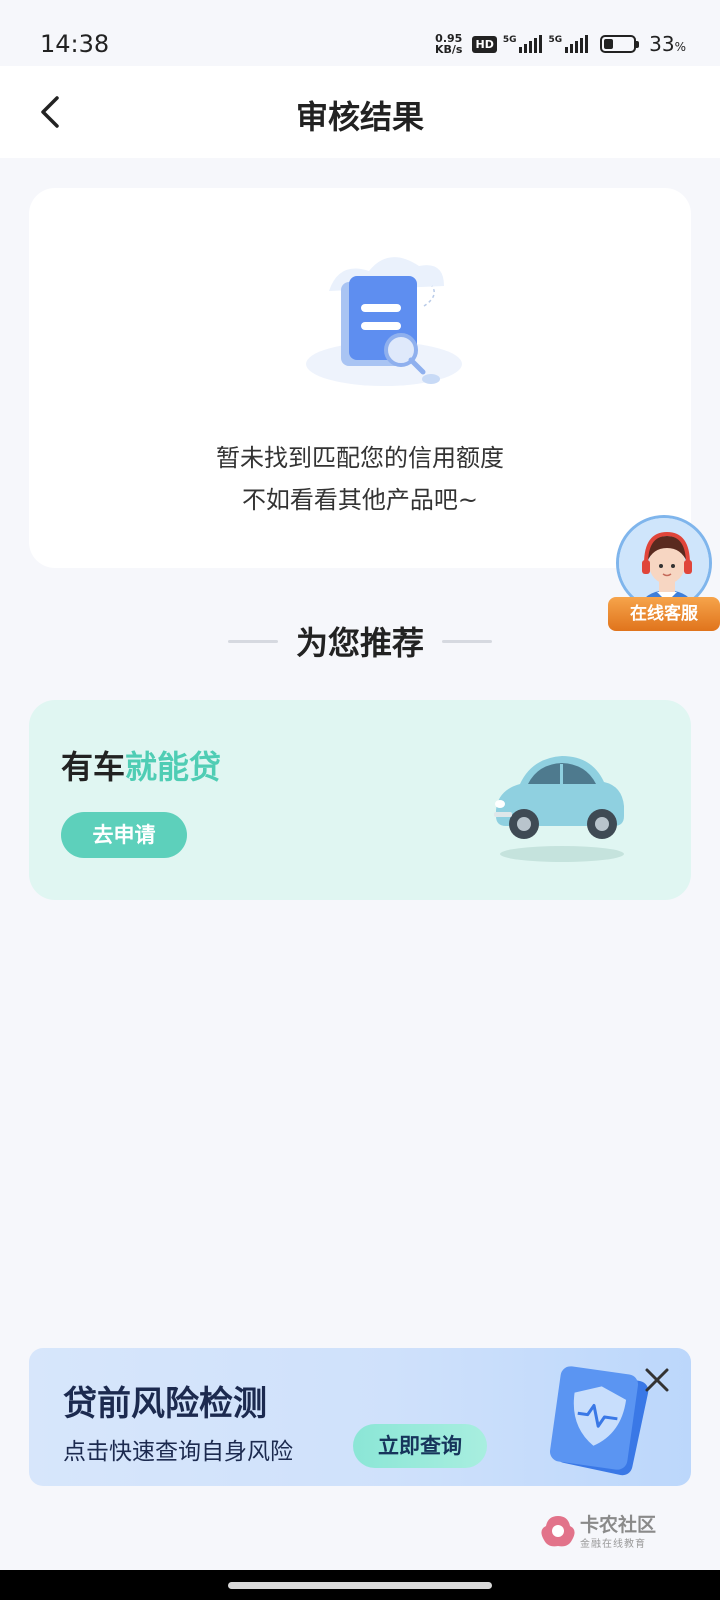 This screenshot has width=720, height=1600. I want to click on close-icon, so click(657, 1380).